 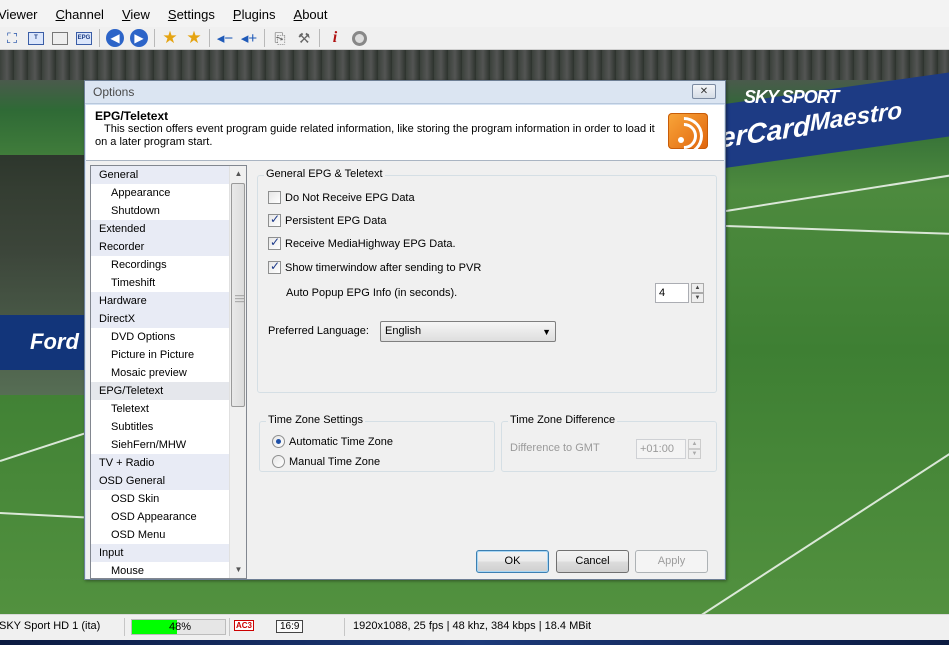 What do you see at coordinates (697, 288) in the screenshot?
I see `chevron-up-icon: ▲` at bounding box center [697, 288].